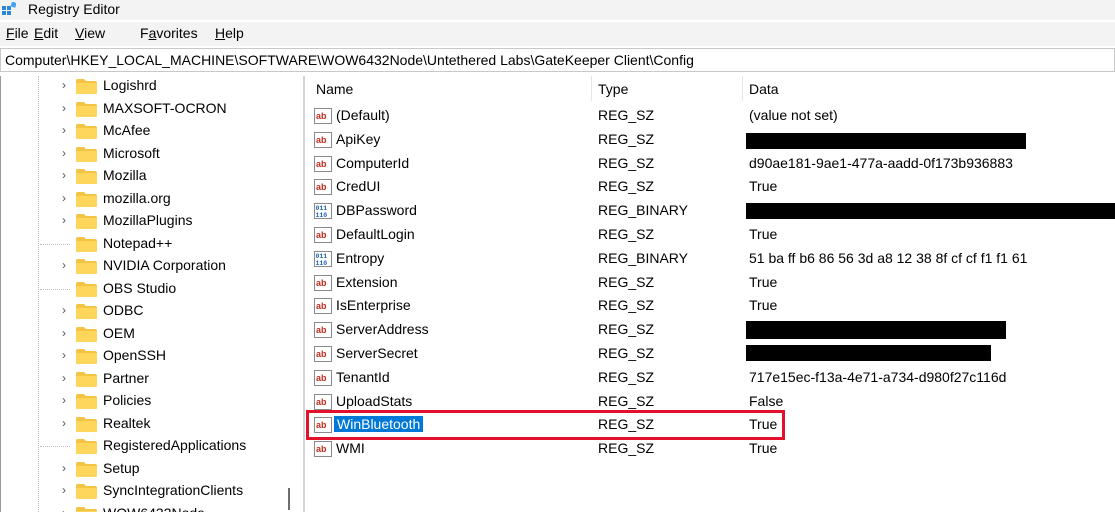  I want to click on value-row: ab ApiKey REG_SZ, so click(710, 140).